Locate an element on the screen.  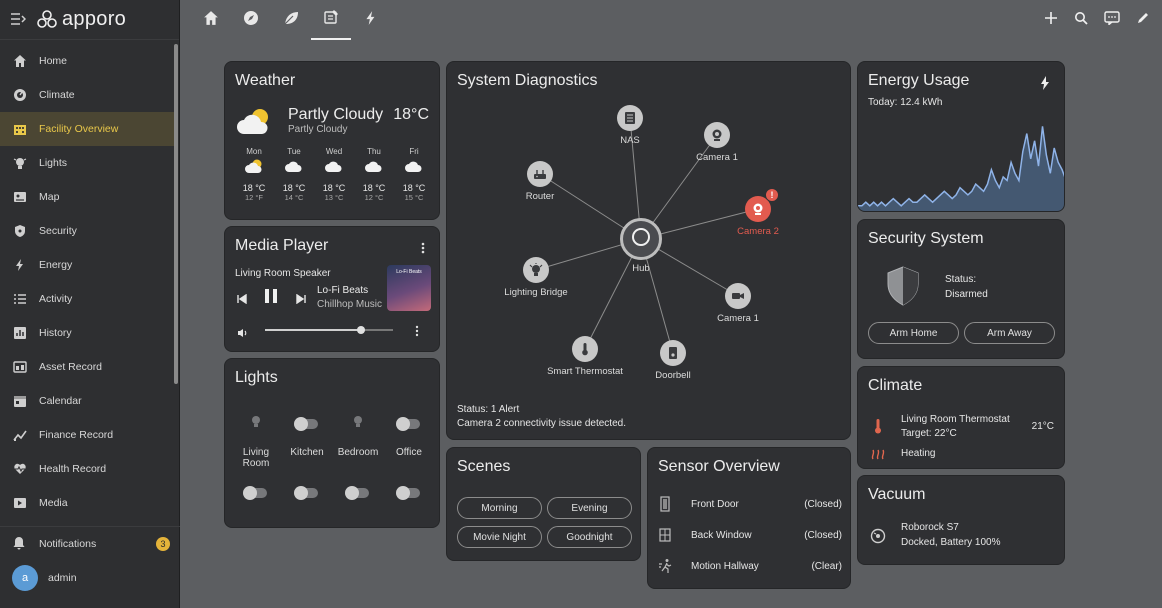
sidebar-item-history: History is located at coordinates (87, 333).